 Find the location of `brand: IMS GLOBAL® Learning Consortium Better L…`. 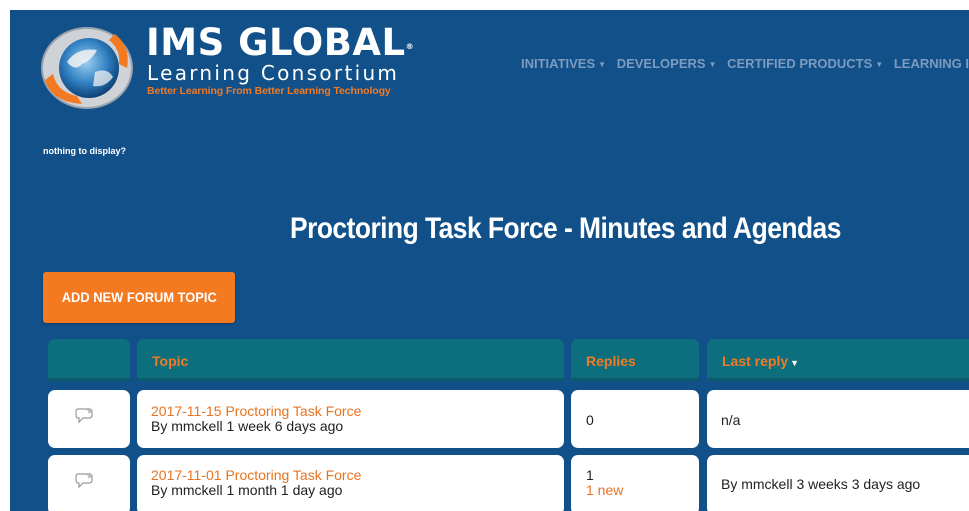

brand: IMS GLOBAL® Learning Consortium Better L… is located at coordinates (280, 61).